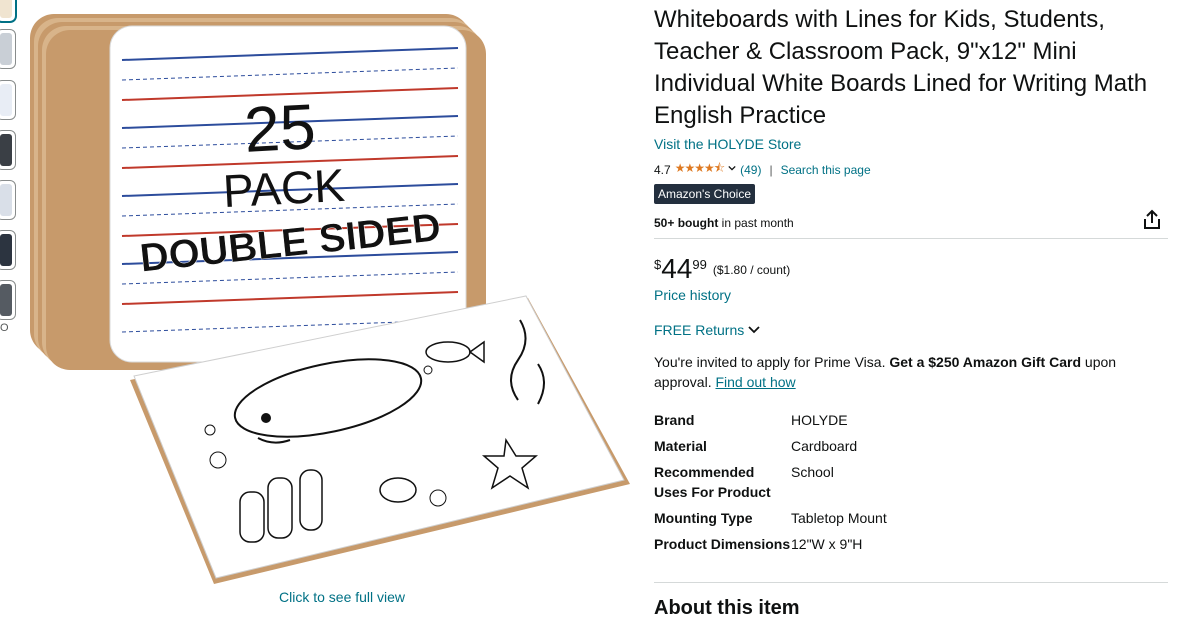 Image resolution: width=1184 pixels, height=620 pixels. I want to click on bought-count-value: 50+ bought, so click(686, 223).